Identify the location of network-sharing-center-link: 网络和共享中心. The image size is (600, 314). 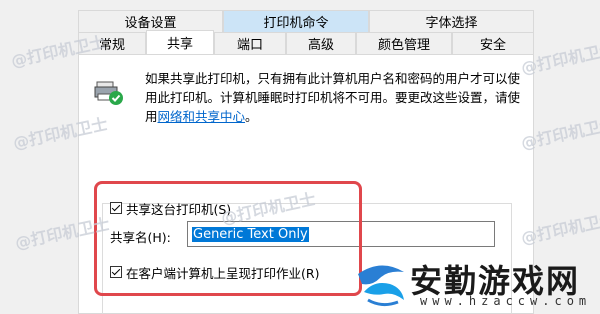
(202, 116).